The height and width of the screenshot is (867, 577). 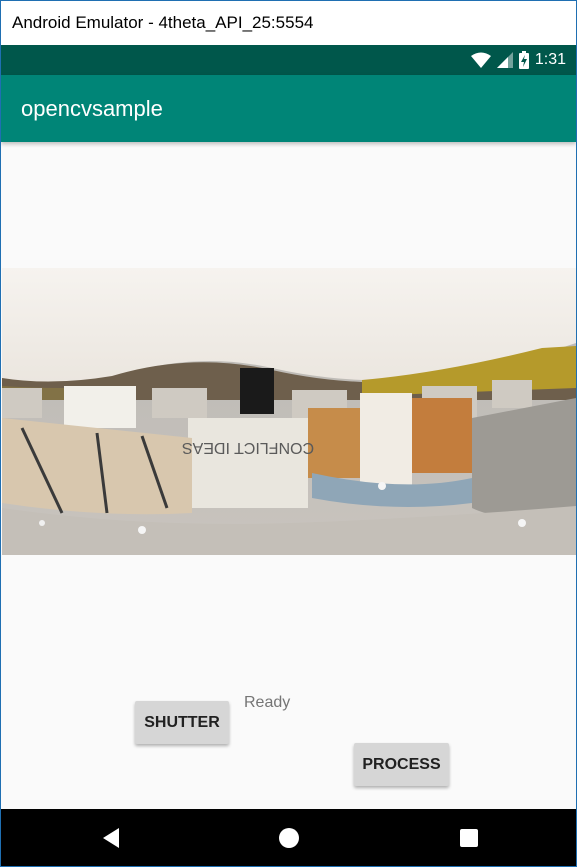 What do you see at coordinates (248, 447) in the screenshot?
I see `svg-text: CONFLICT IDEAS` at bounding box center [248, 447].